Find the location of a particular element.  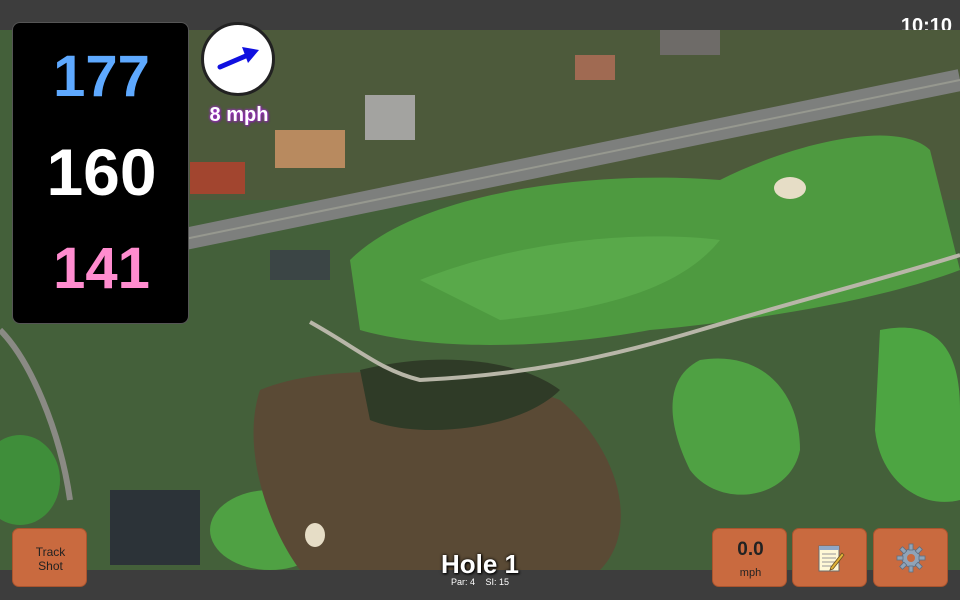

hole-stroke-index: SI: 15 is located at coordinates (497, 582).